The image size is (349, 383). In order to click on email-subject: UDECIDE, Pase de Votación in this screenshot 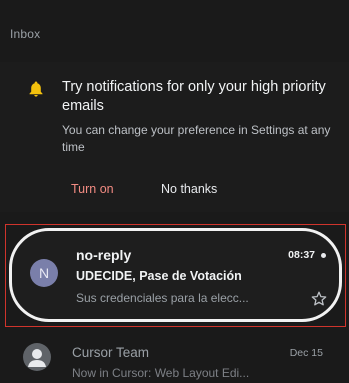, I will do `click(159, 276)`.